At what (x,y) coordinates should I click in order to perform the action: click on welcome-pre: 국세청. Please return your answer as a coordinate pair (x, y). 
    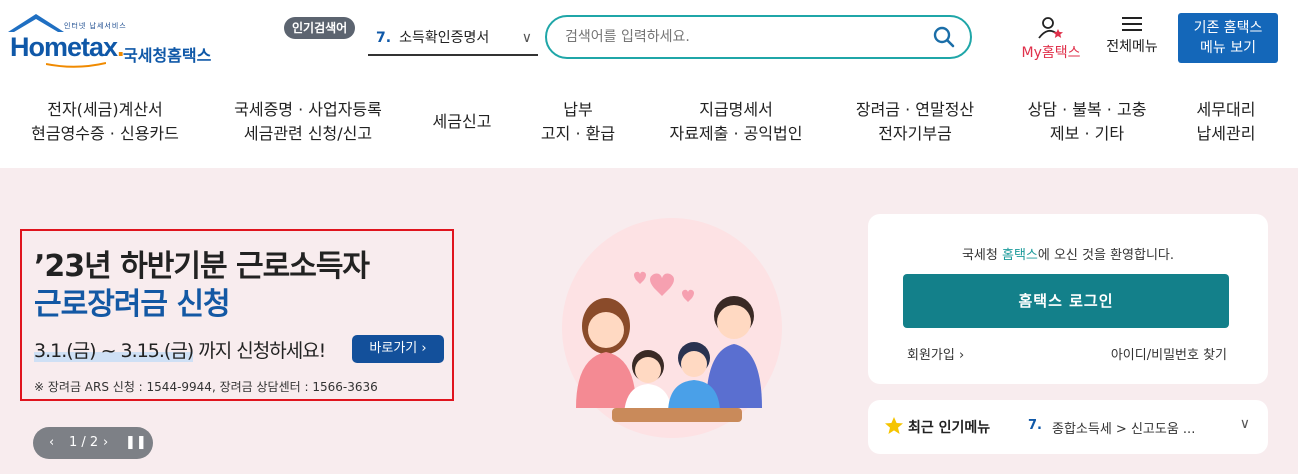
    Looking at the image, I should click on (981, 255).